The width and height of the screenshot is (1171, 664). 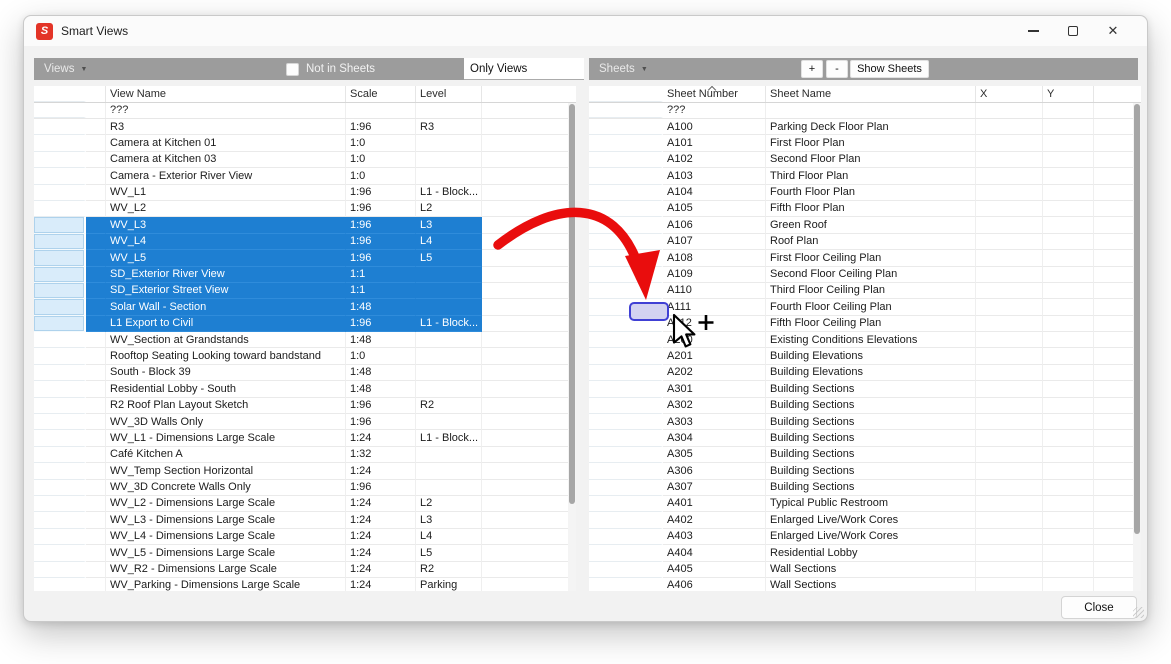 What do you see at coordinates (714, 373) in the screenshot?
I see `sheet-number-cell: A202` at bounding box center [714, 373].